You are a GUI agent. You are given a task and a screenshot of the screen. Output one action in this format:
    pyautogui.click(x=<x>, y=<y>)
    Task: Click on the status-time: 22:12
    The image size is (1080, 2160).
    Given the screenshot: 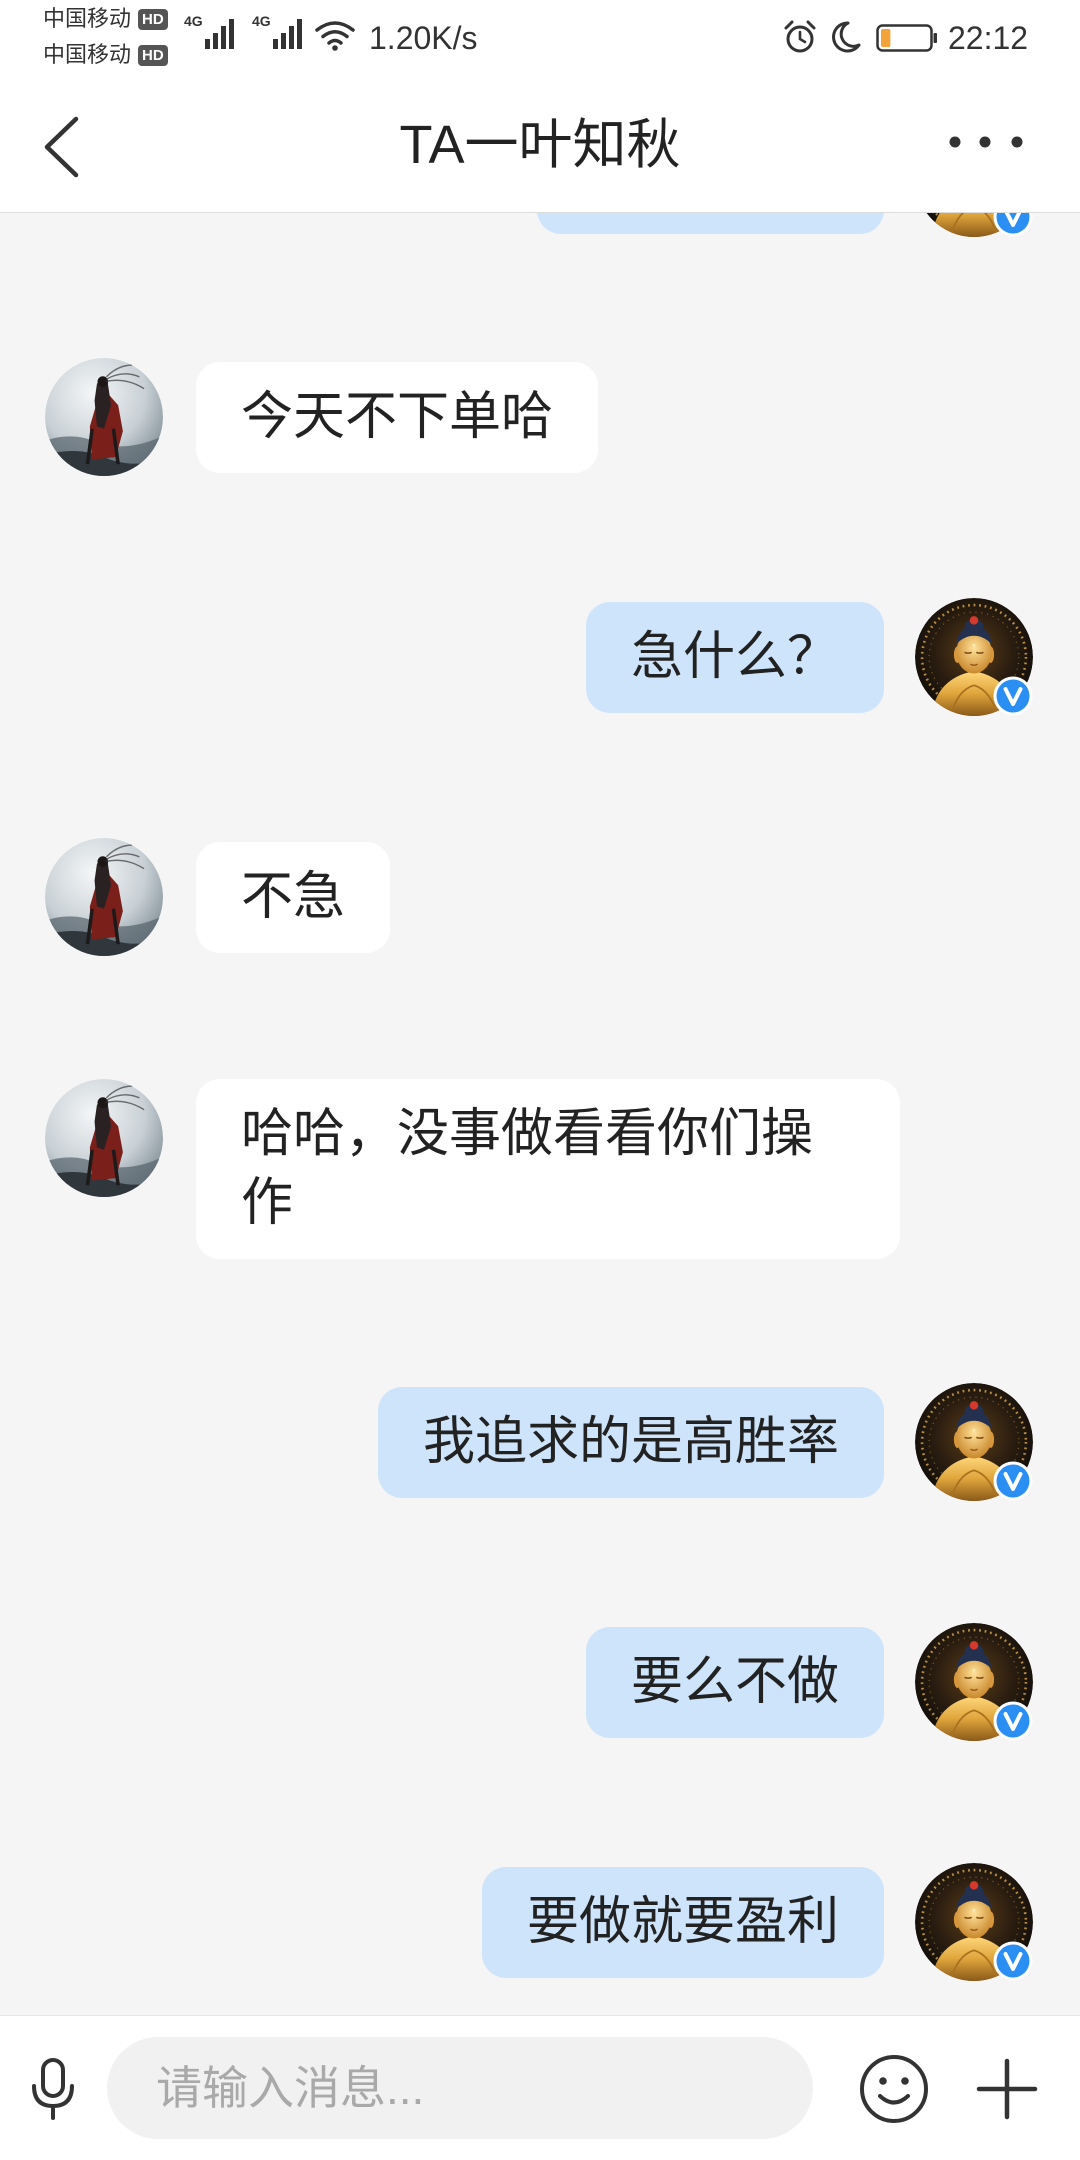 What is the action you would take?
    pyautogui.click(x=988, y=38)
    